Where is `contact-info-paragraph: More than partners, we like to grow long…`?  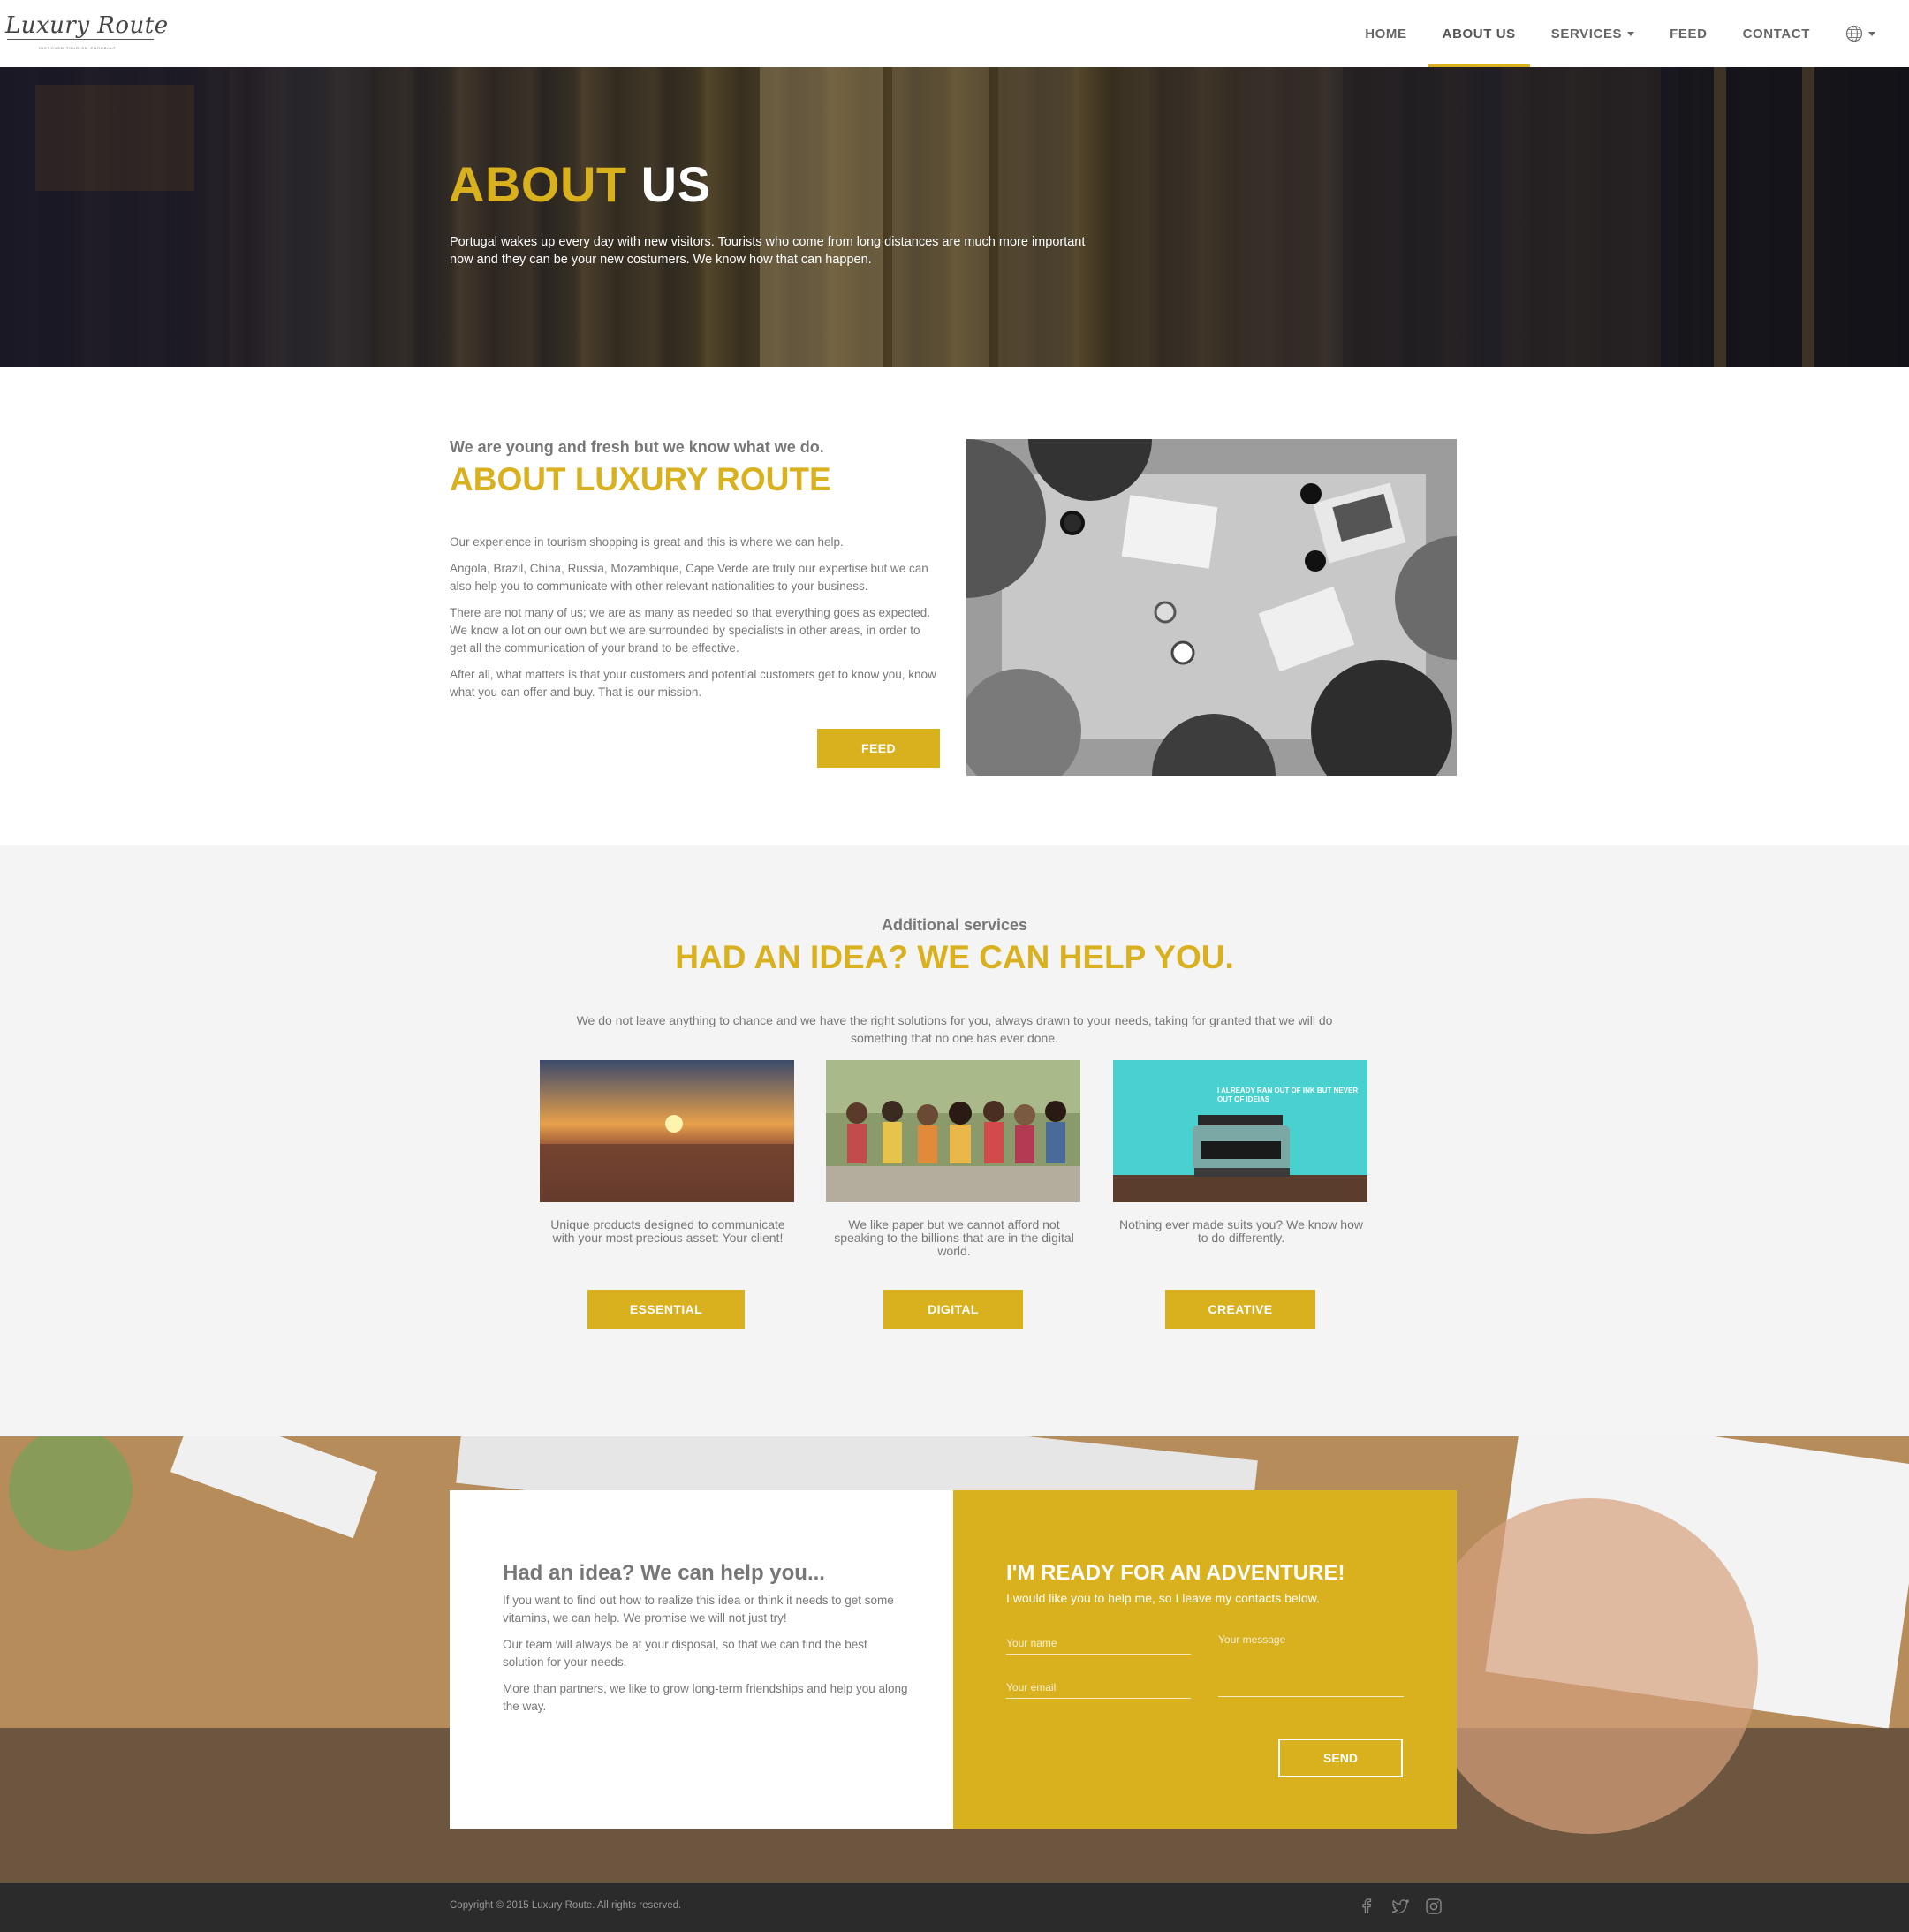 contact-info-paragraph: More than partners, we like to grow long… is located at coordinates (706, 1698).